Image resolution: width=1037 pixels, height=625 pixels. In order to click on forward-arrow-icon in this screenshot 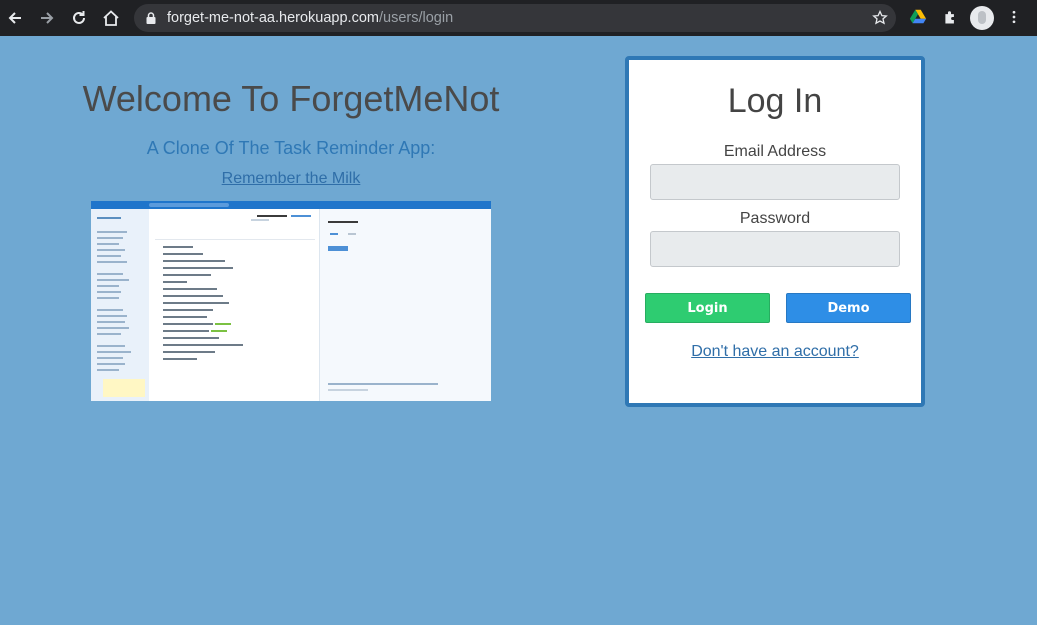, I will do `click(47, 18)`.